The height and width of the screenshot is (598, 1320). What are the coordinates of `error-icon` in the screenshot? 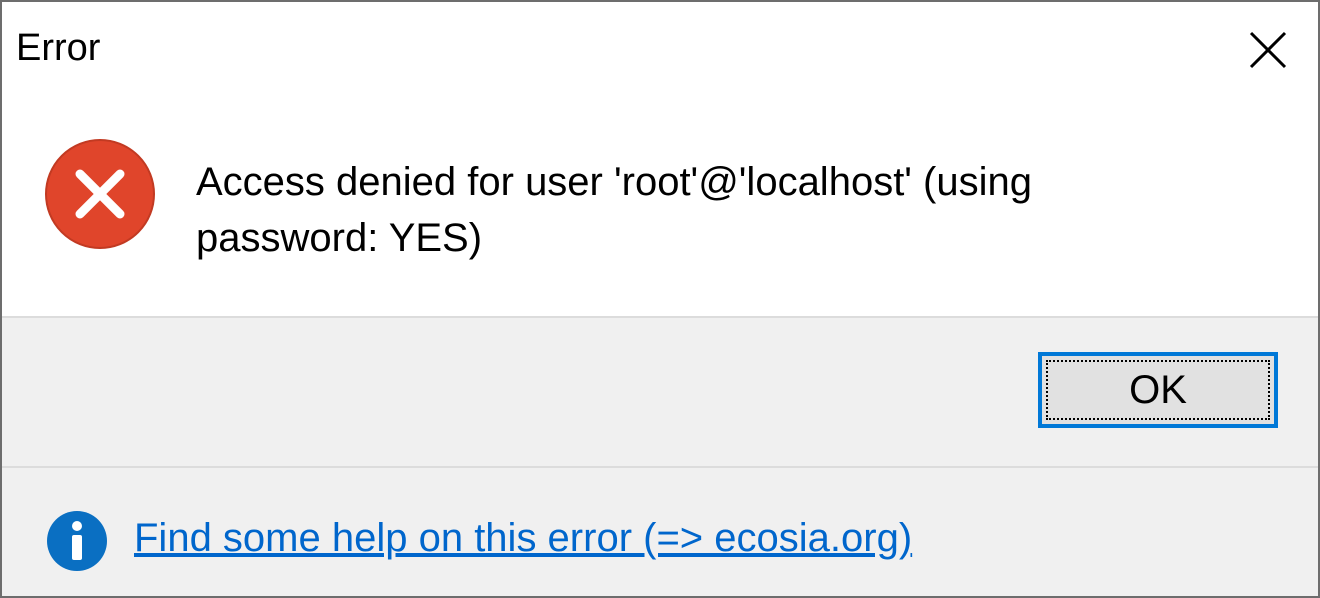 It's located at (100, 194).